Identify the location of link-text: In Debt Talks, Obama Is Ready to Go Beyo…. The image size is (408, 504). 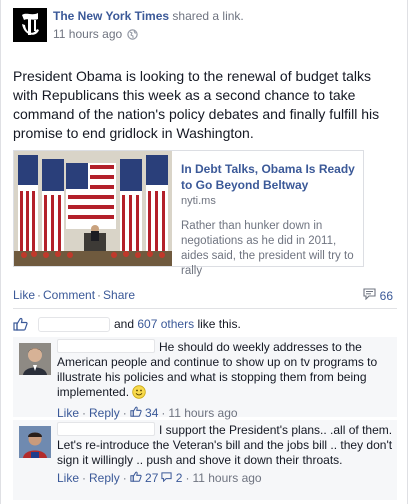
(271, 220).